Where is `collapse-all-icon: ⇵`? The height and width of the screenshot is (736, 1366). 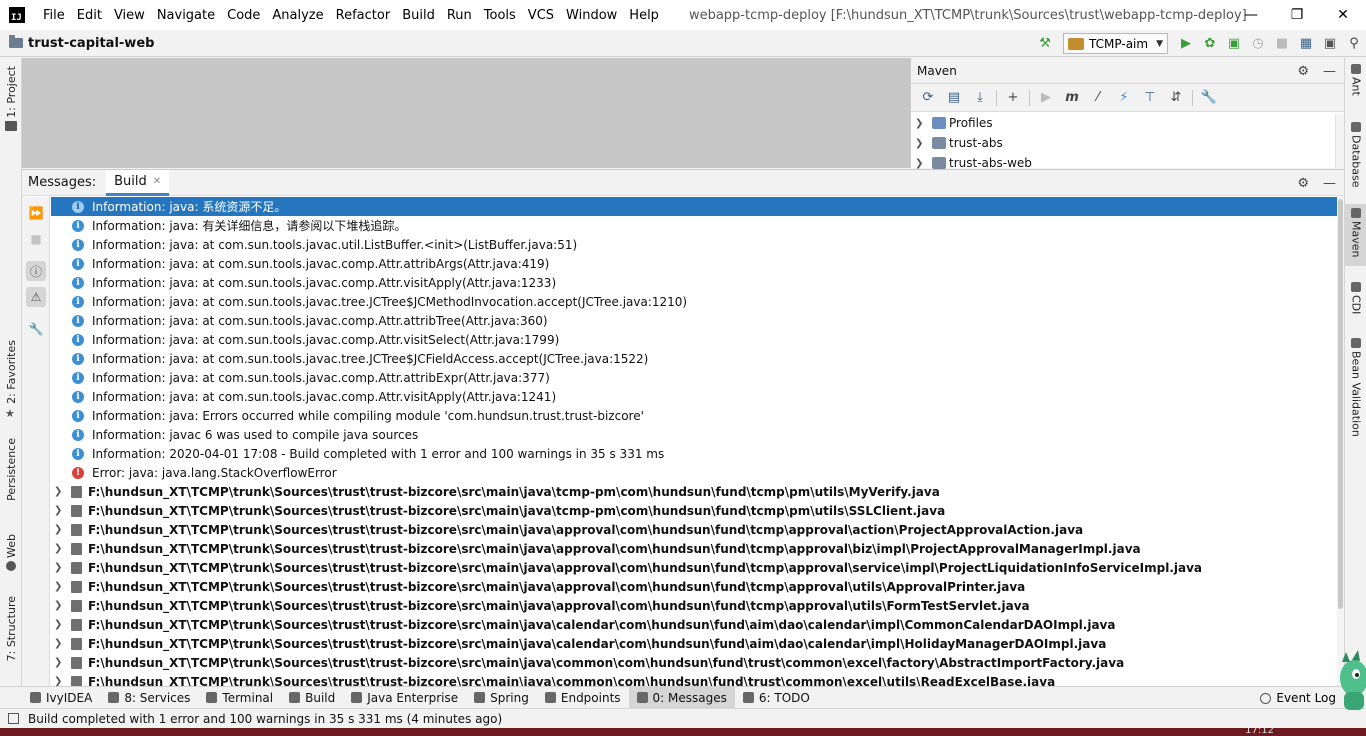 collapse-all-icon: ⇵ is located at coordinates (1176, 98).